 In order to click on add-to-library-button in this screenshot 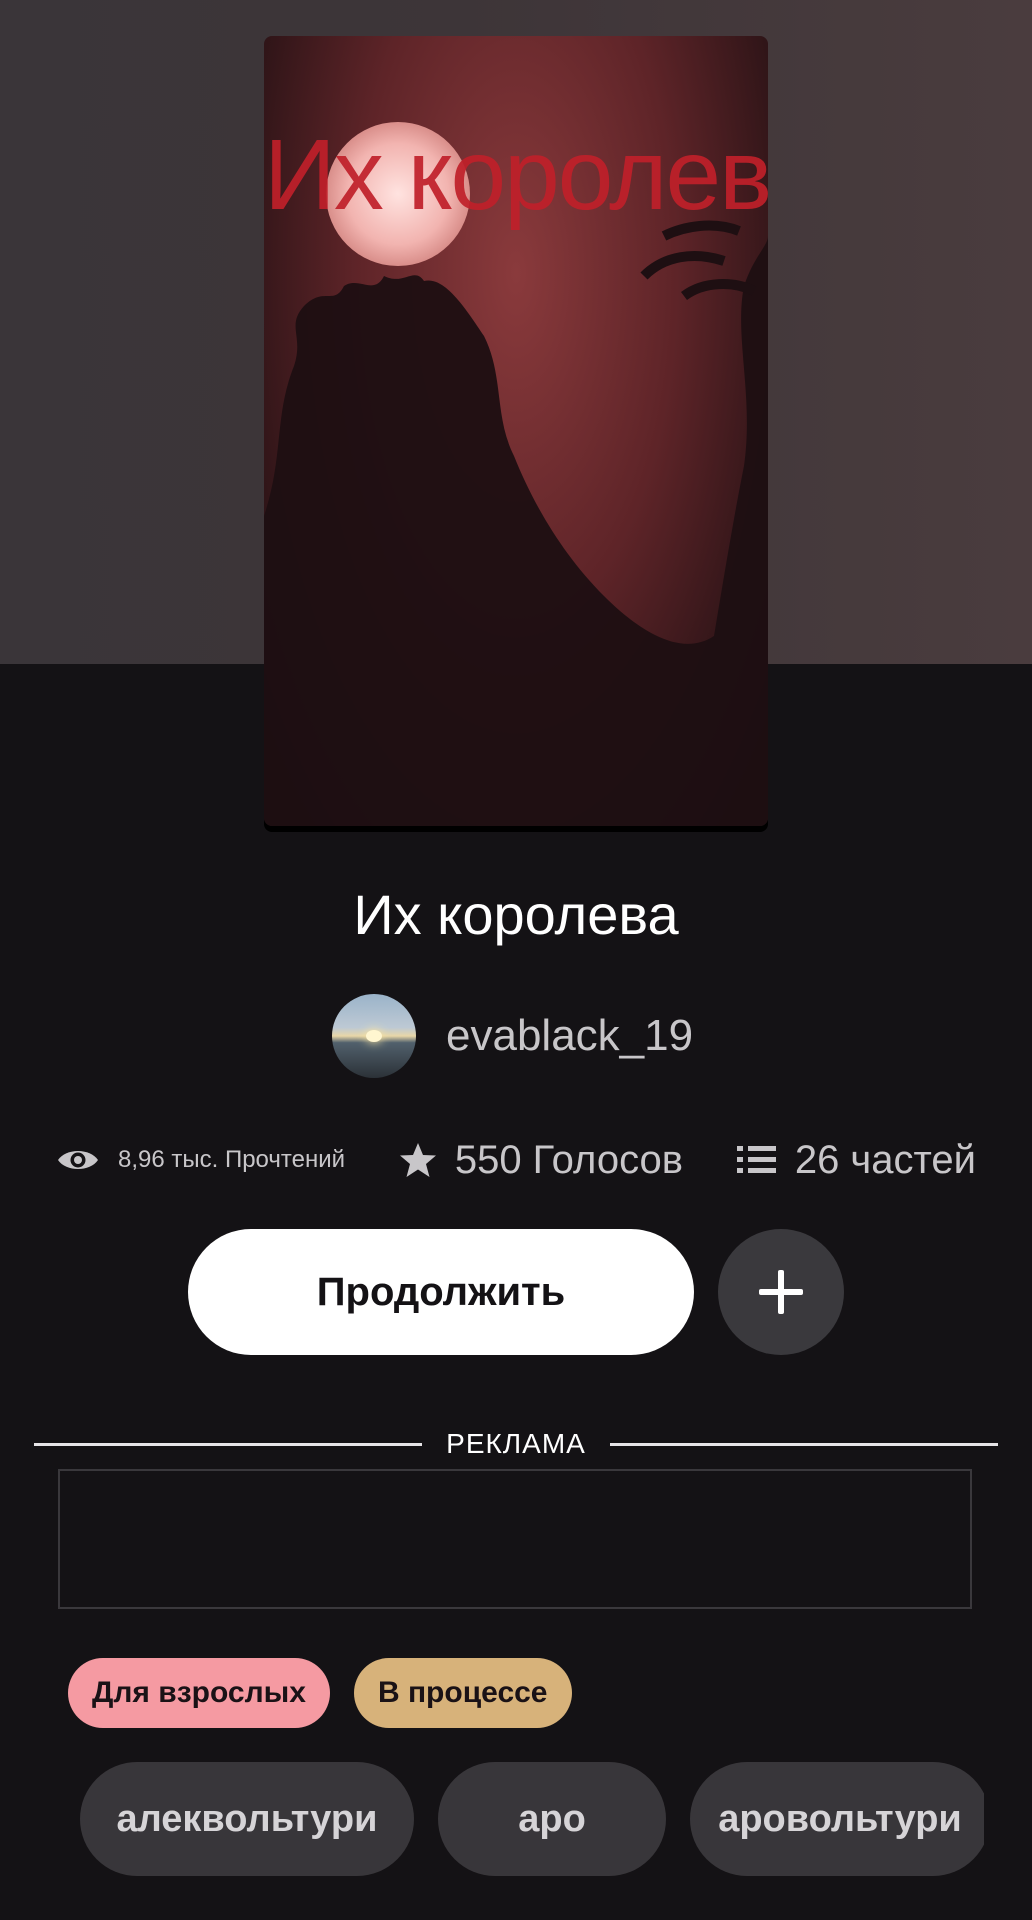, I will do `click(781, 1292)`.